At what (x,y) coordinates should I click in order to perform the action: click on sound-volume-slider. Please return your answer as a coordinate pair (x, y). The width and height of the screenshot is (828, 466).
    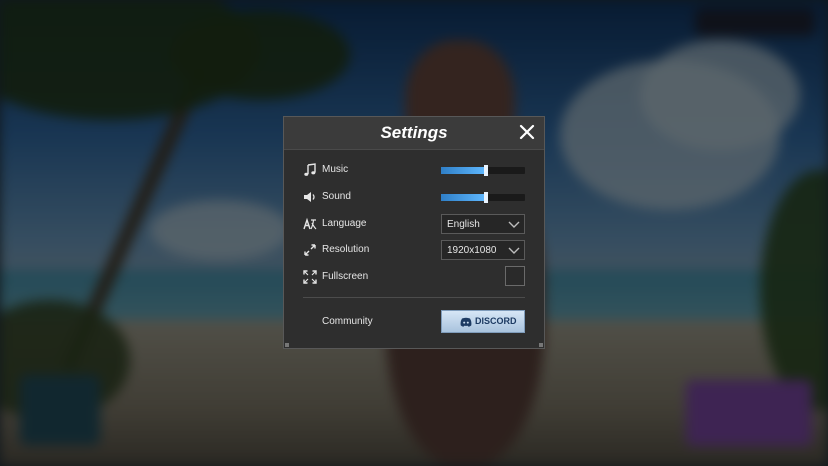
    Looking at the image, I should click on (483, 197).